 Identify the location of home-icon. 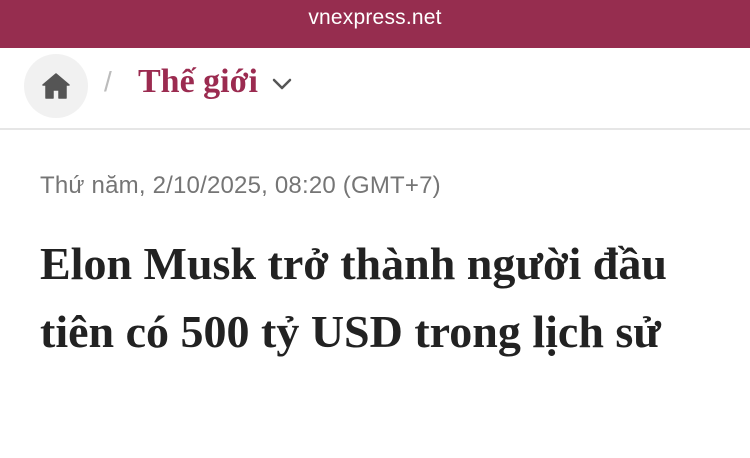
(56, 86).